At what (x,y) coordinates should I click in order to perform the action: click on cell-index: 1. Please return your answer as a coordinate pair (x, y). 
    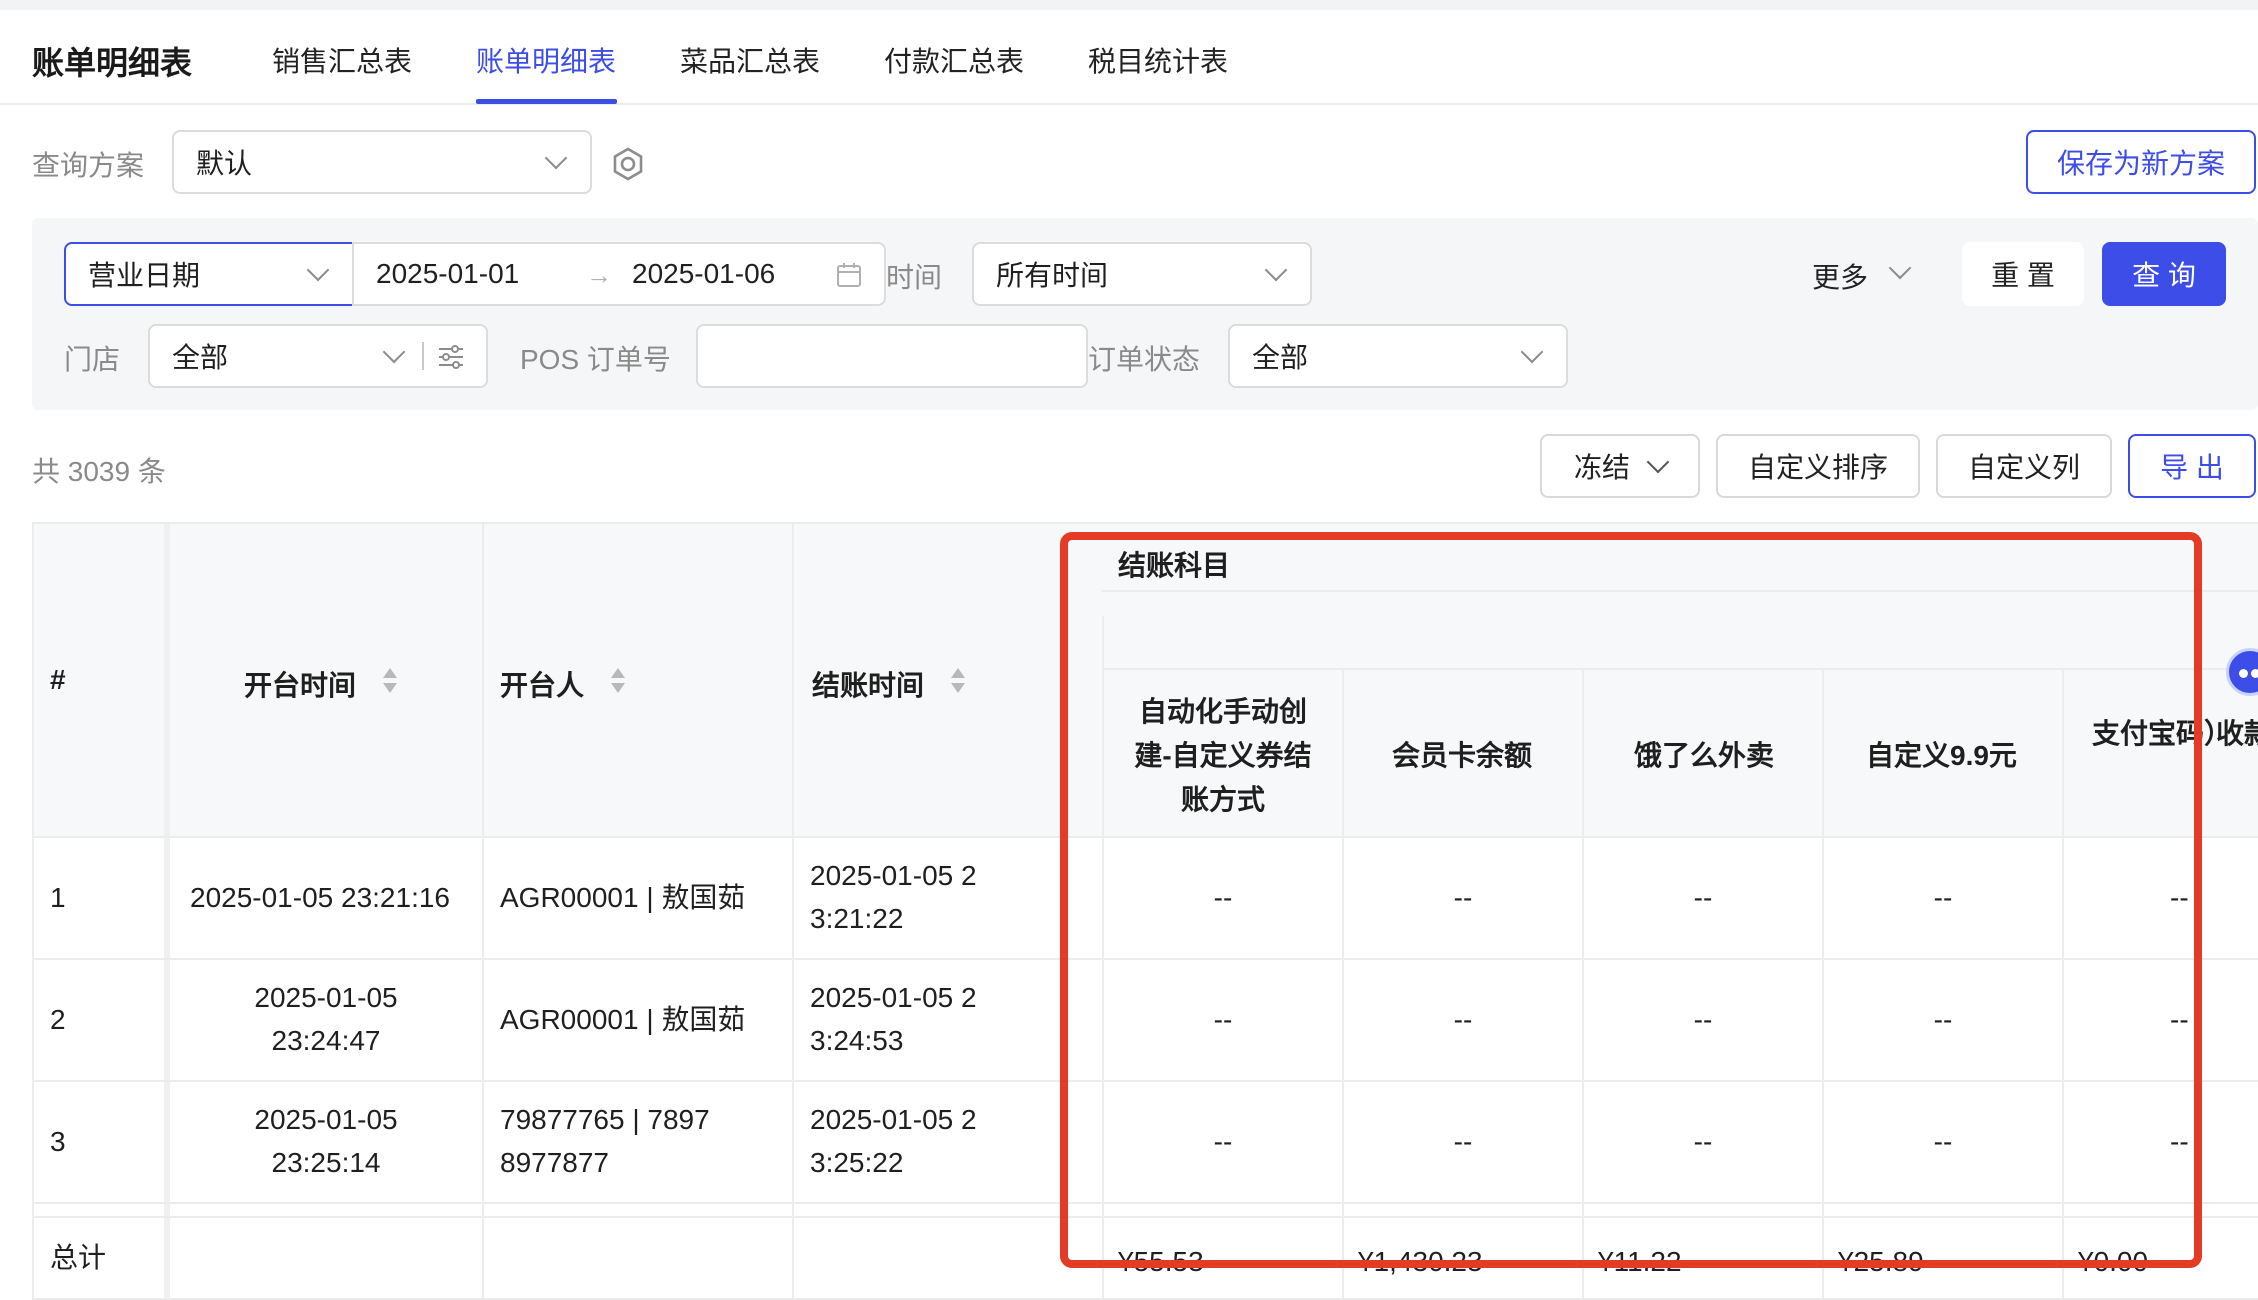
    Looking at the image, I should click on (58, 897).